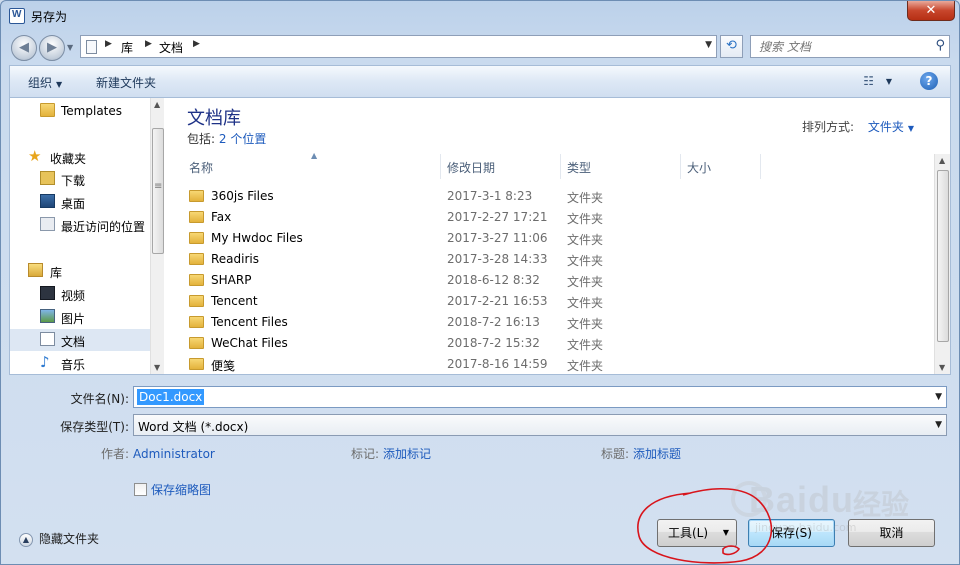 Image resolution: width=960 pixels, height=565 pixels. What do you see at coordinates (556, 259) in the screenshot?
I see `file-row: Readiris 2017-3-28 14:33 文件夹` at bounding box center [556, 259].